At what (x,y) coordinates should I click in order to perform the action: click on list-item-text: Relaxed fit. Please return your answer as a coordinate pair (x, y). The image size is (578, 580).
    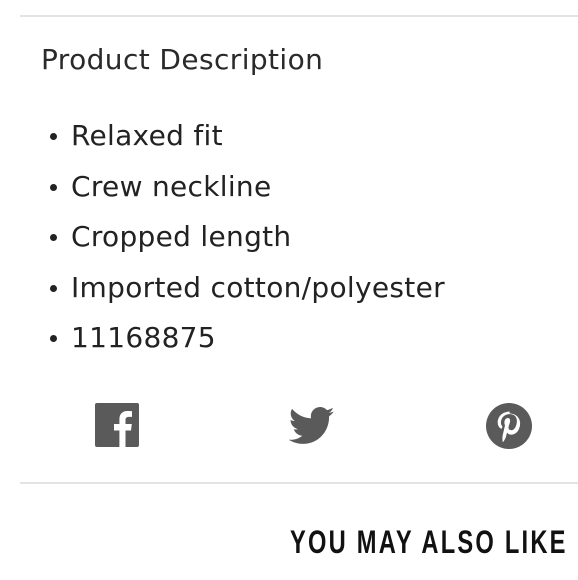
    Looking at the image, I should click on (147, 135).